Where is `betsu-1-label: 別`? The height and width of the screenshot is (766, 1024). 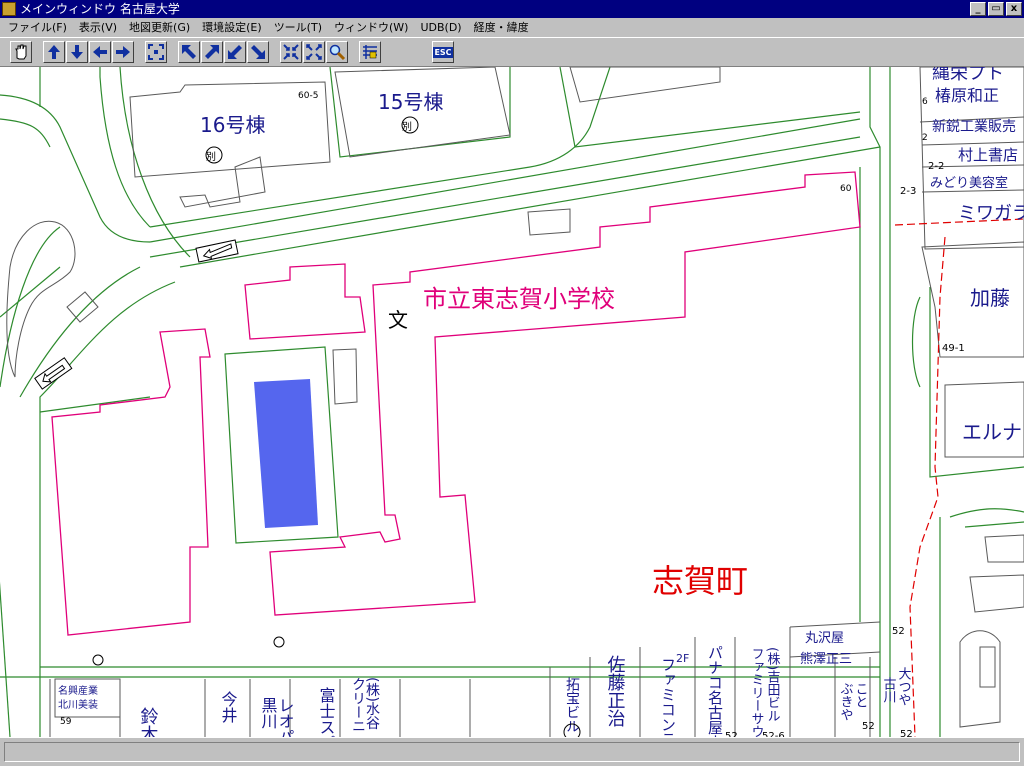
betsu-1-label: 別 is located at coordinates (211, 157).